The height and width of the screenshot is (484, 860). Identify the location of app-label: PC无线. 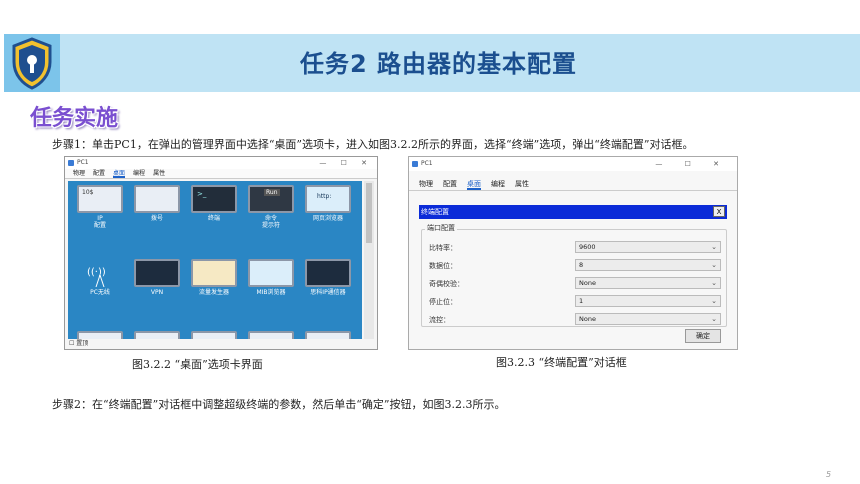
(100, 292).